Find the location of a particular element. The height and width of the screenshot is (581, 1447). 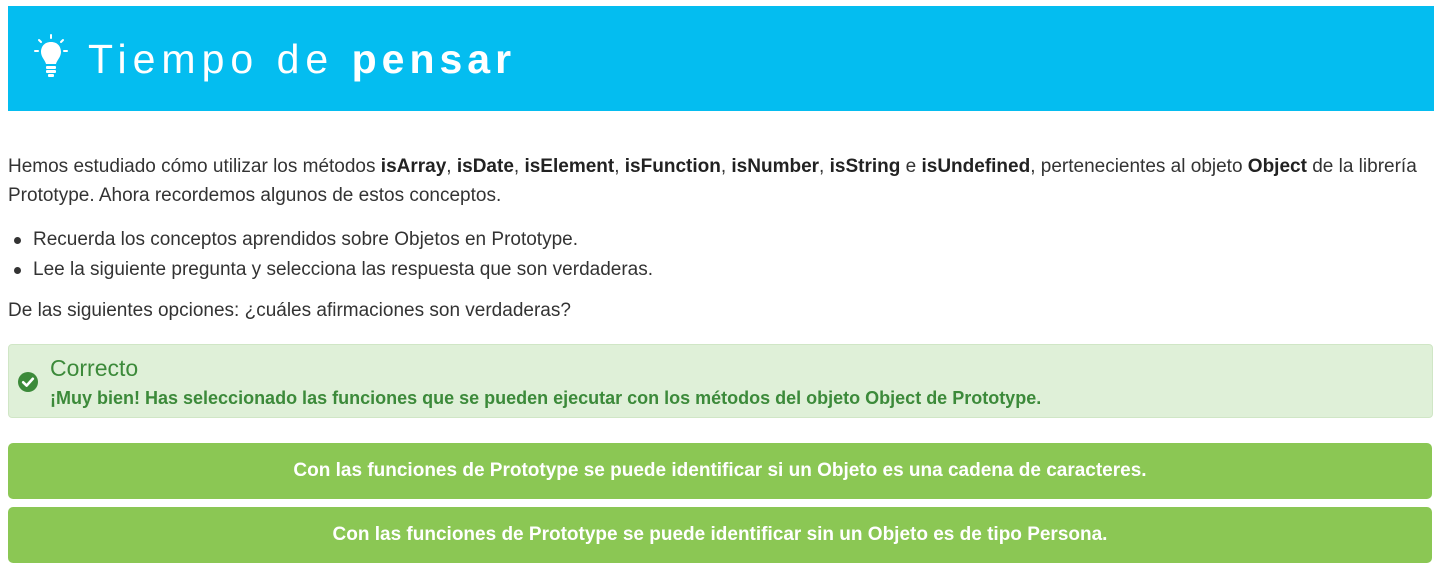

object-name: Object is located at coordinates (1277, 166).